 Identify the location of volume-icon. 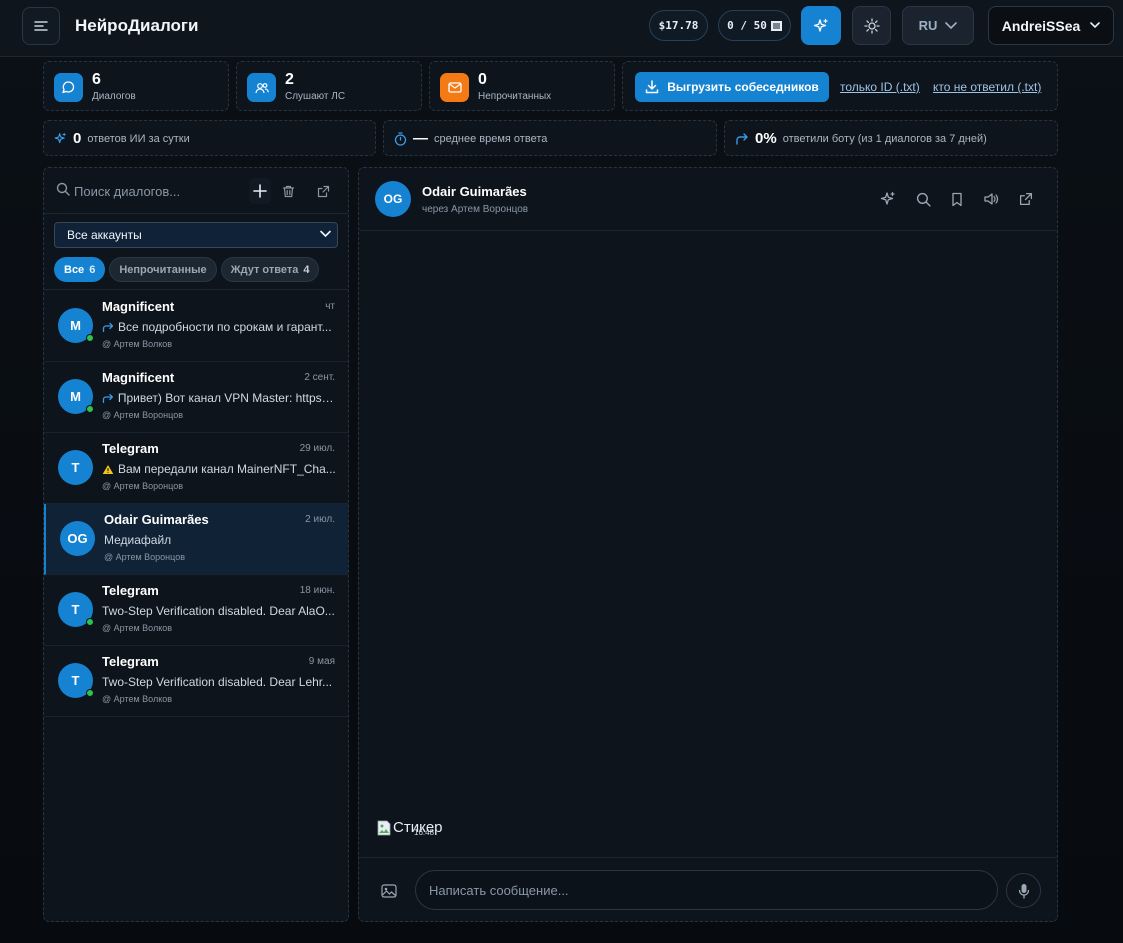
(991, 199).